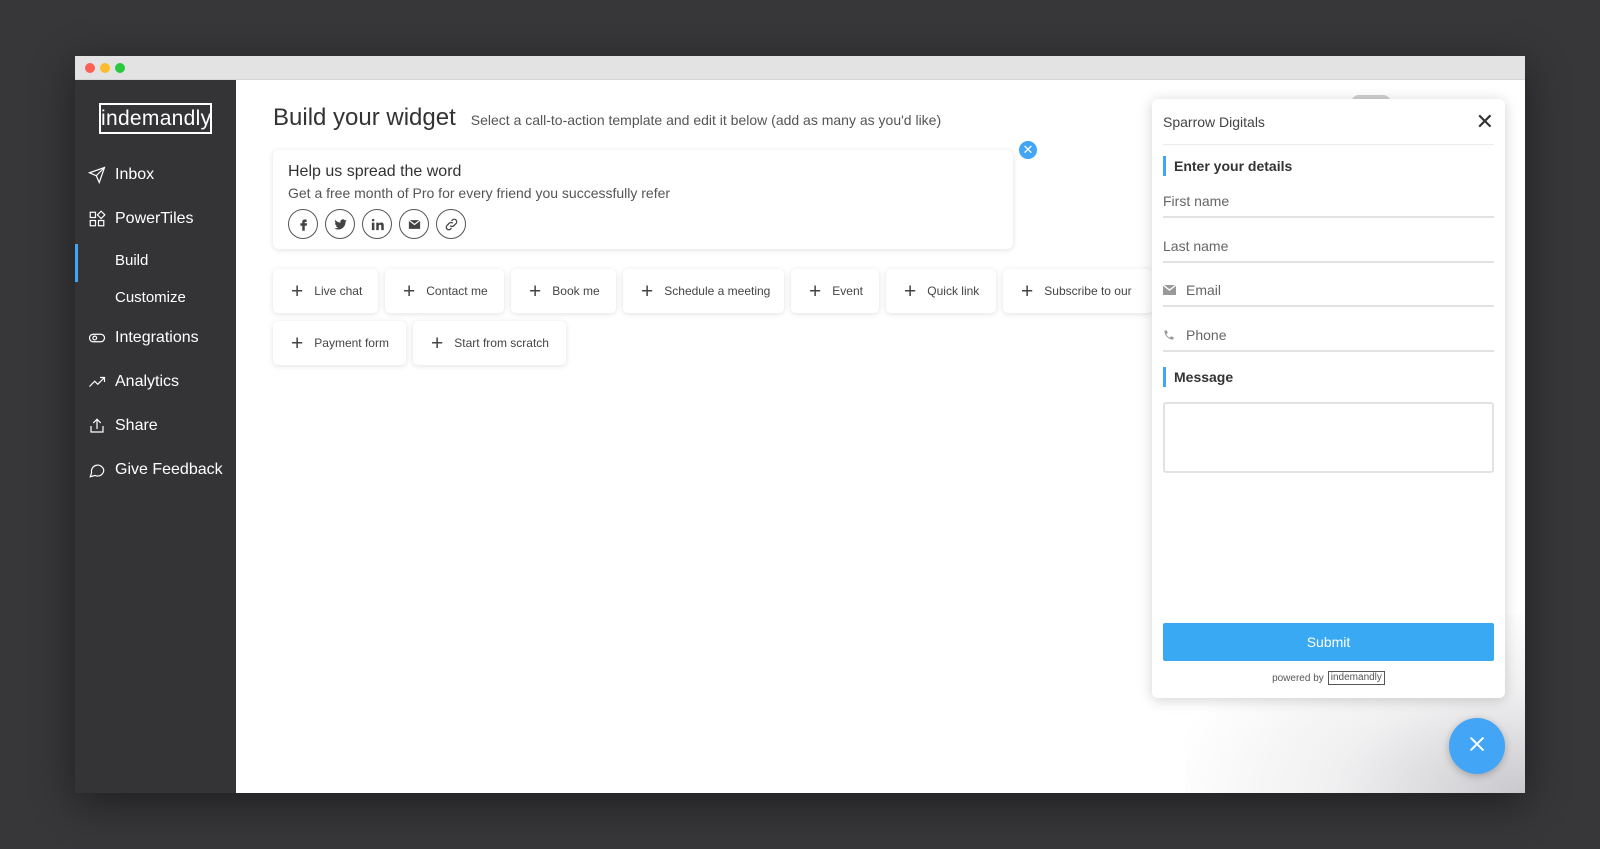 The image size is (1600, 849). I want to click on close-icon, so click(1477, 746).